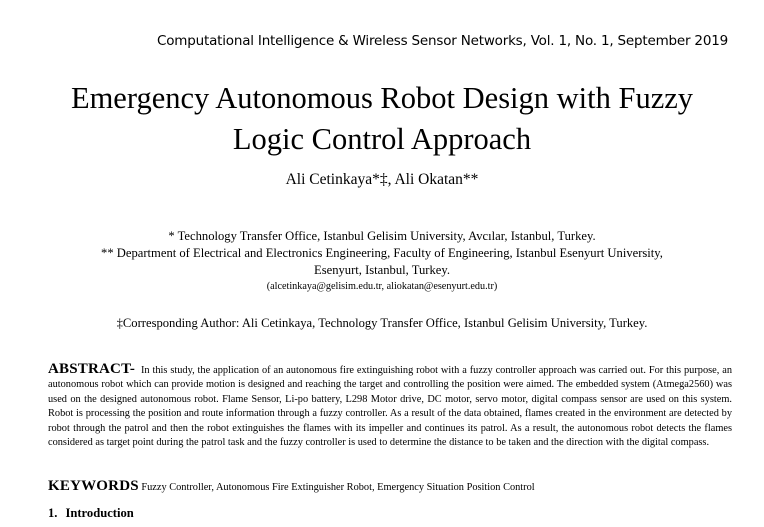 This screenshot has height=527, width=764. What do you see at coordinates (382, 139) in the screenshot?
I see `paper-title-line-2: Logic Control Approach` at bounding box center [382, 139].